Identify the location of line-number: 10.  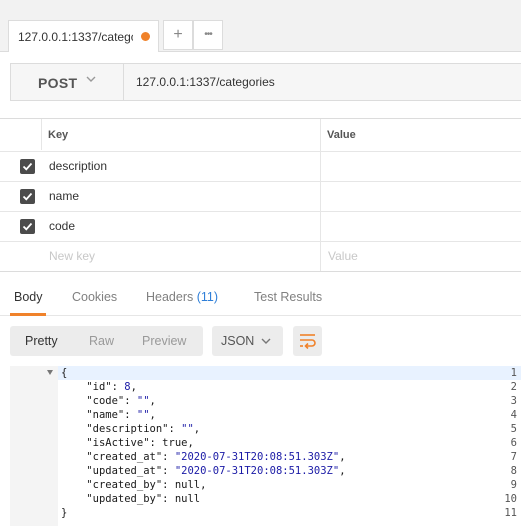
(510, 499).